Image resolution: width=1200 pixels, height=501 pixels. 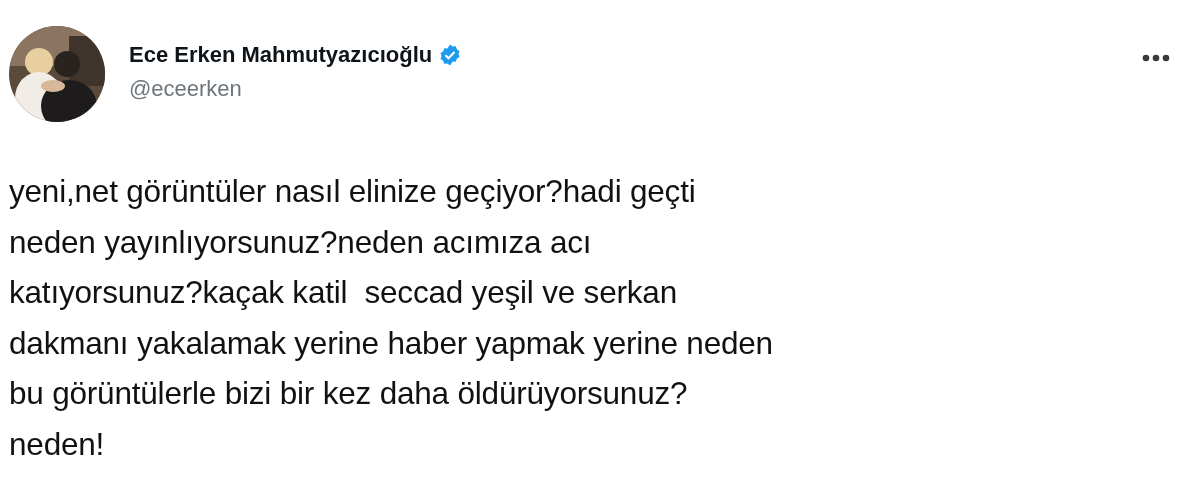 I want to click on author-handle: @eceerken, so click(x=296, y=89).